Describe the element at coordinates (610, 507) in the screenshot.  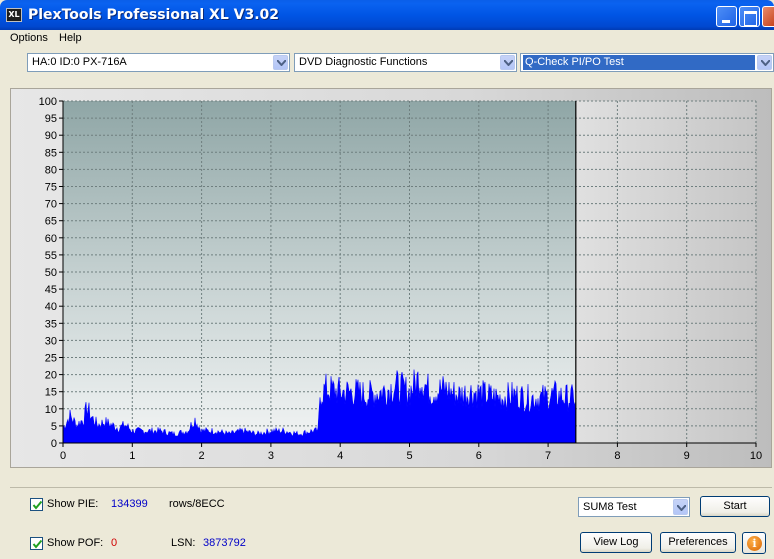
I see `mode-select-value: SUM8 Test` at that location.